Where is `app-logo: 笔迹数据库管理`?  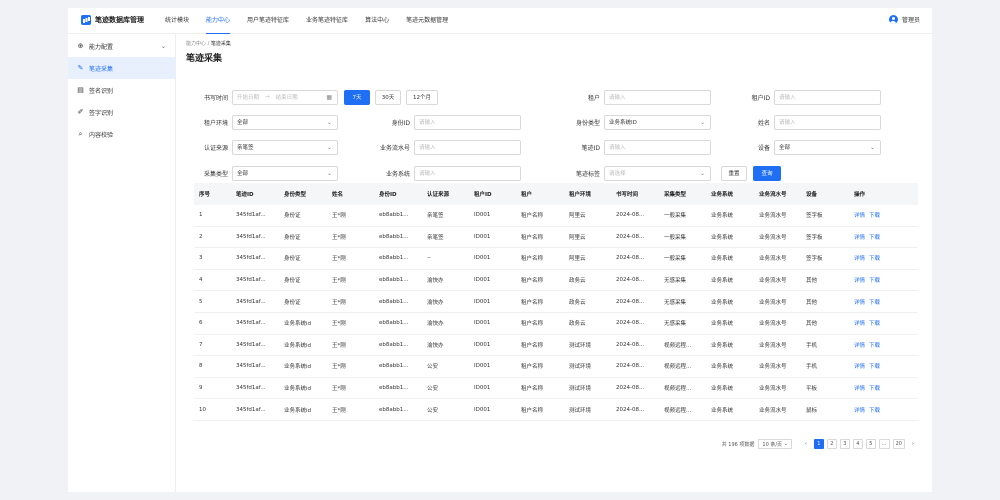 app-logo: 笔迹数据库管理 is located at coordinates (112, 20).